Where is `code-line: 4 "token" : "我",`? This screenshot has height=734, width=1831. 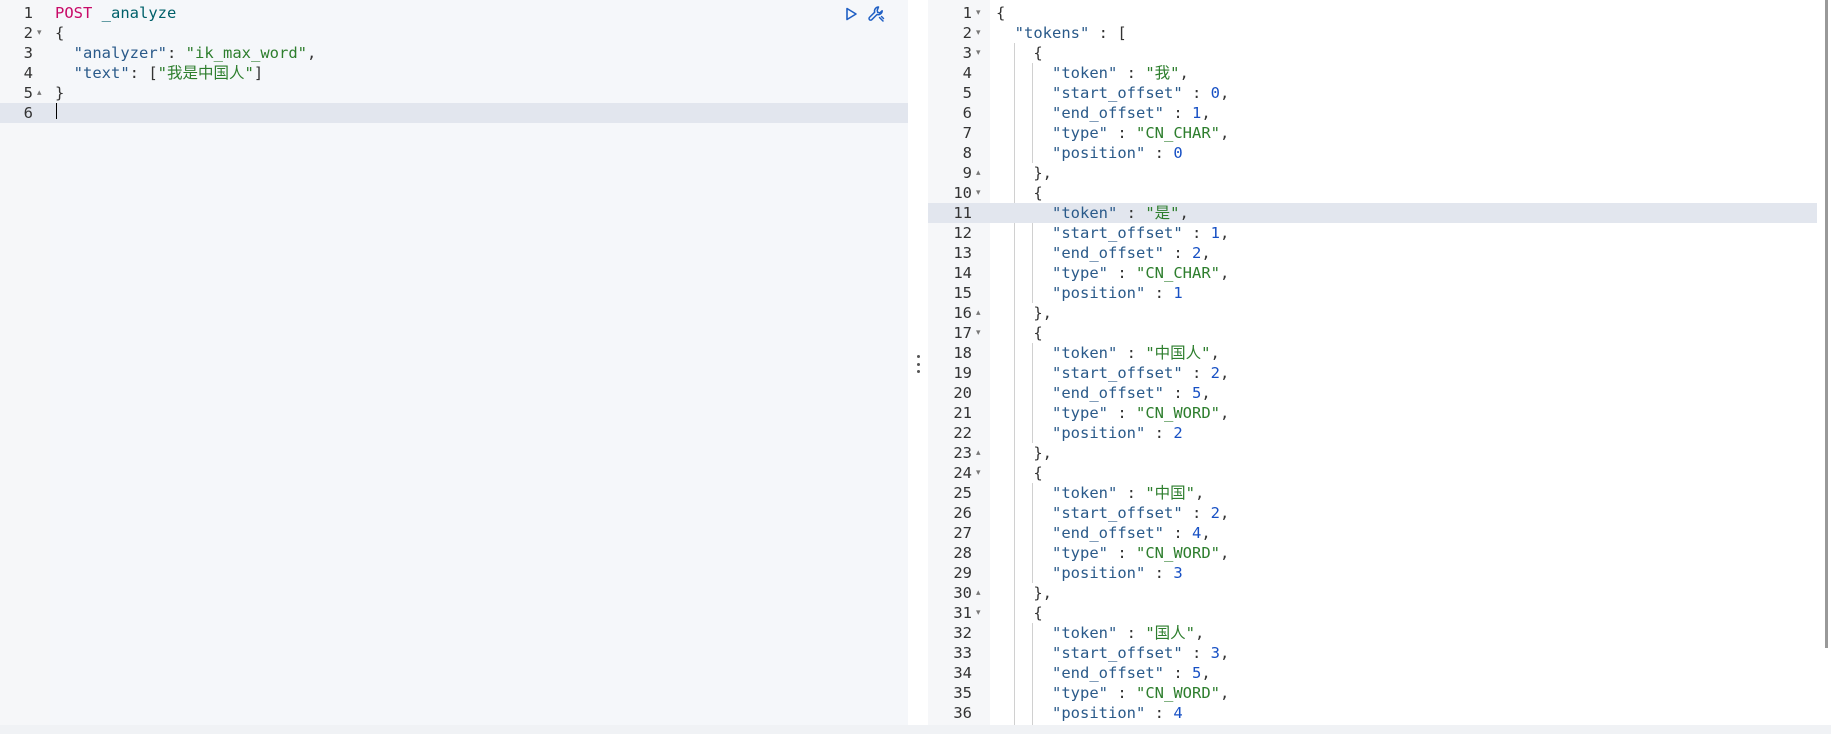 code-line: 4 "token" : "我", is located at coordinates (1372, 73).